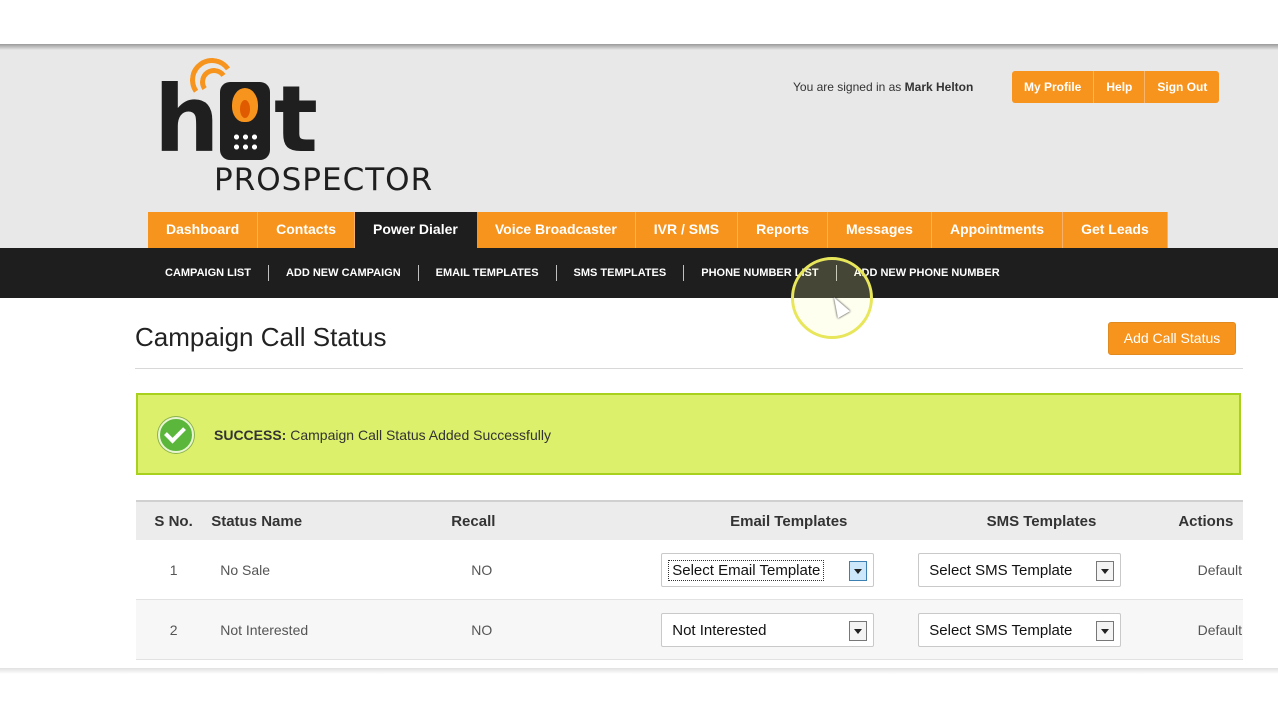 The width and height of the screenshot is (1278, 720). Describe the element at coordinates (789, 520) in the screenshot. I see `header-email-templates: Email Templates` at that location.